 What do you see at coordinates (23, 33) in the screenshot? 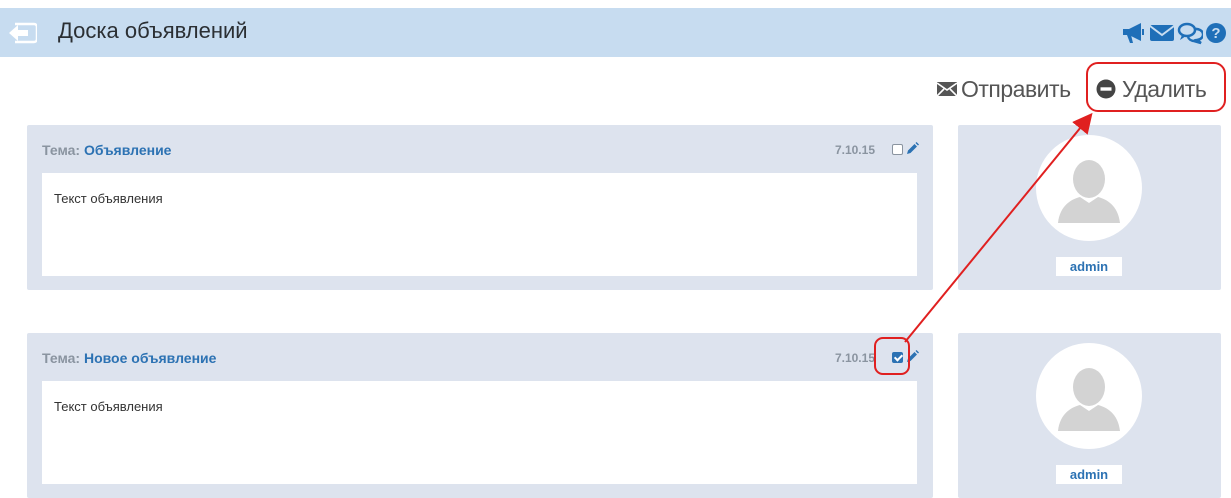
I see `back-arrow-icon` at bounding box center [23, 33].